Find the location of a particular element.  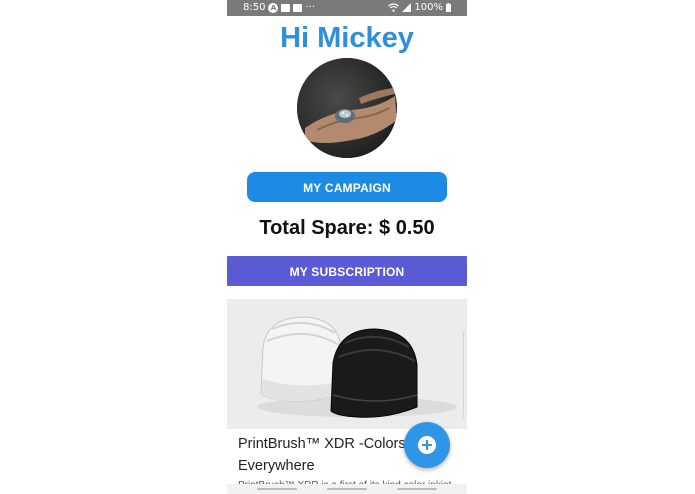

overflow-dots: ··· is located at coordinates (310, 7).